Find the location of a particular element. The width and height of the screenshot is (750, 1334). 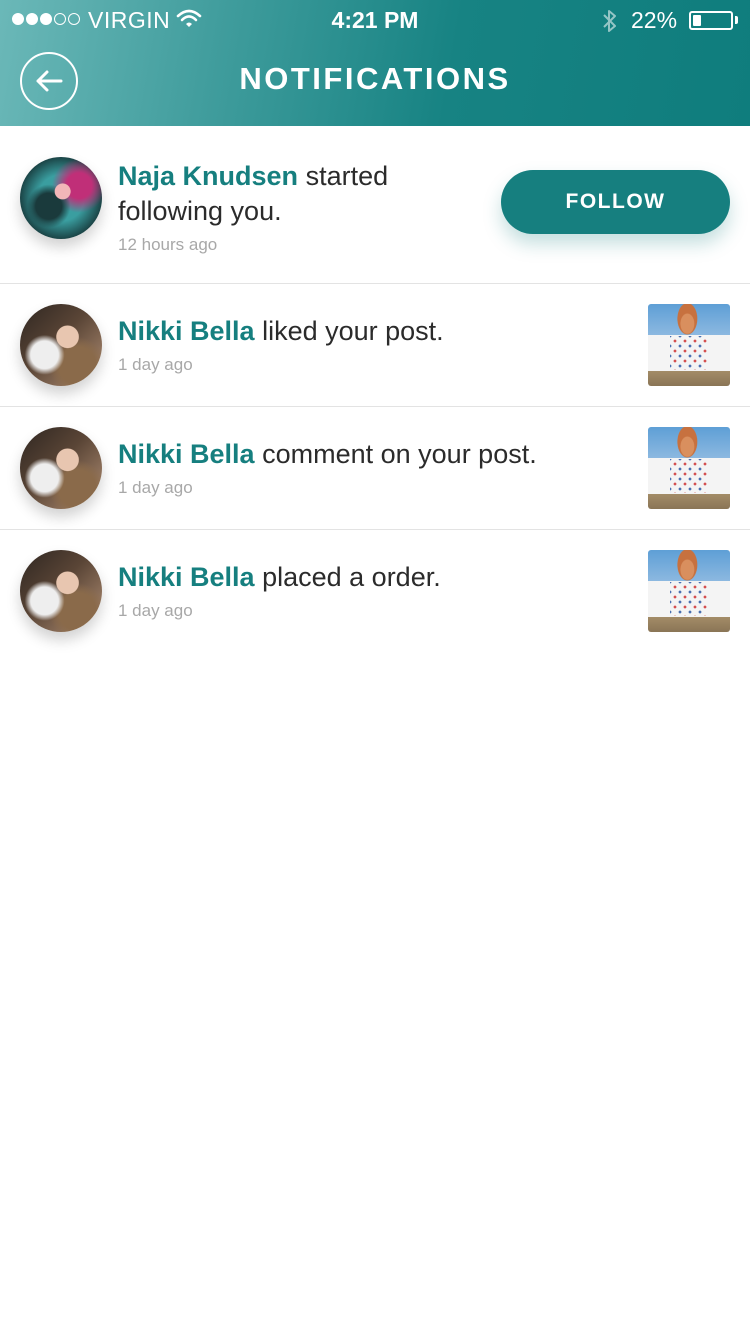

notification-text: Nikki Bella liked your post. 1 day ago is located at coordinates (378, 344).